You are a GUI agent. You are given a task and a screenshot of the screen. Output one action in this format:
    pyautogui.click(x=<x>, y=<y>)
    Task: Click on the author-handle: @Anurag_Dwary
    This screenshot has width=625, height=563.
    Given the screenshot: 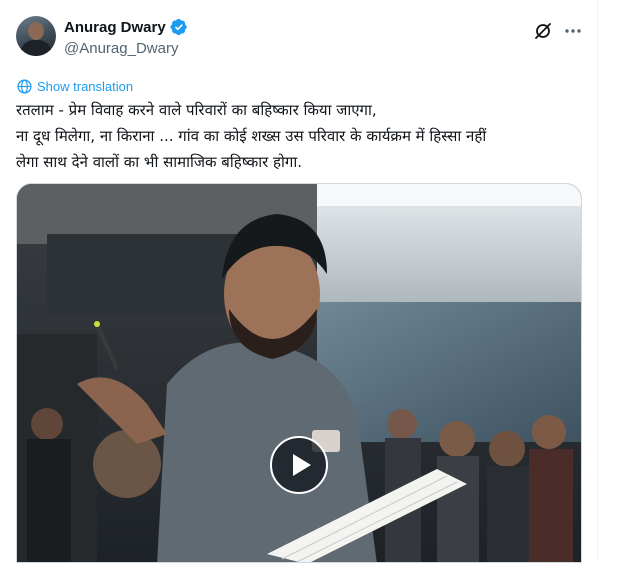 What is the action you would take?
    pyautogui.click(x=121, y=48)
    